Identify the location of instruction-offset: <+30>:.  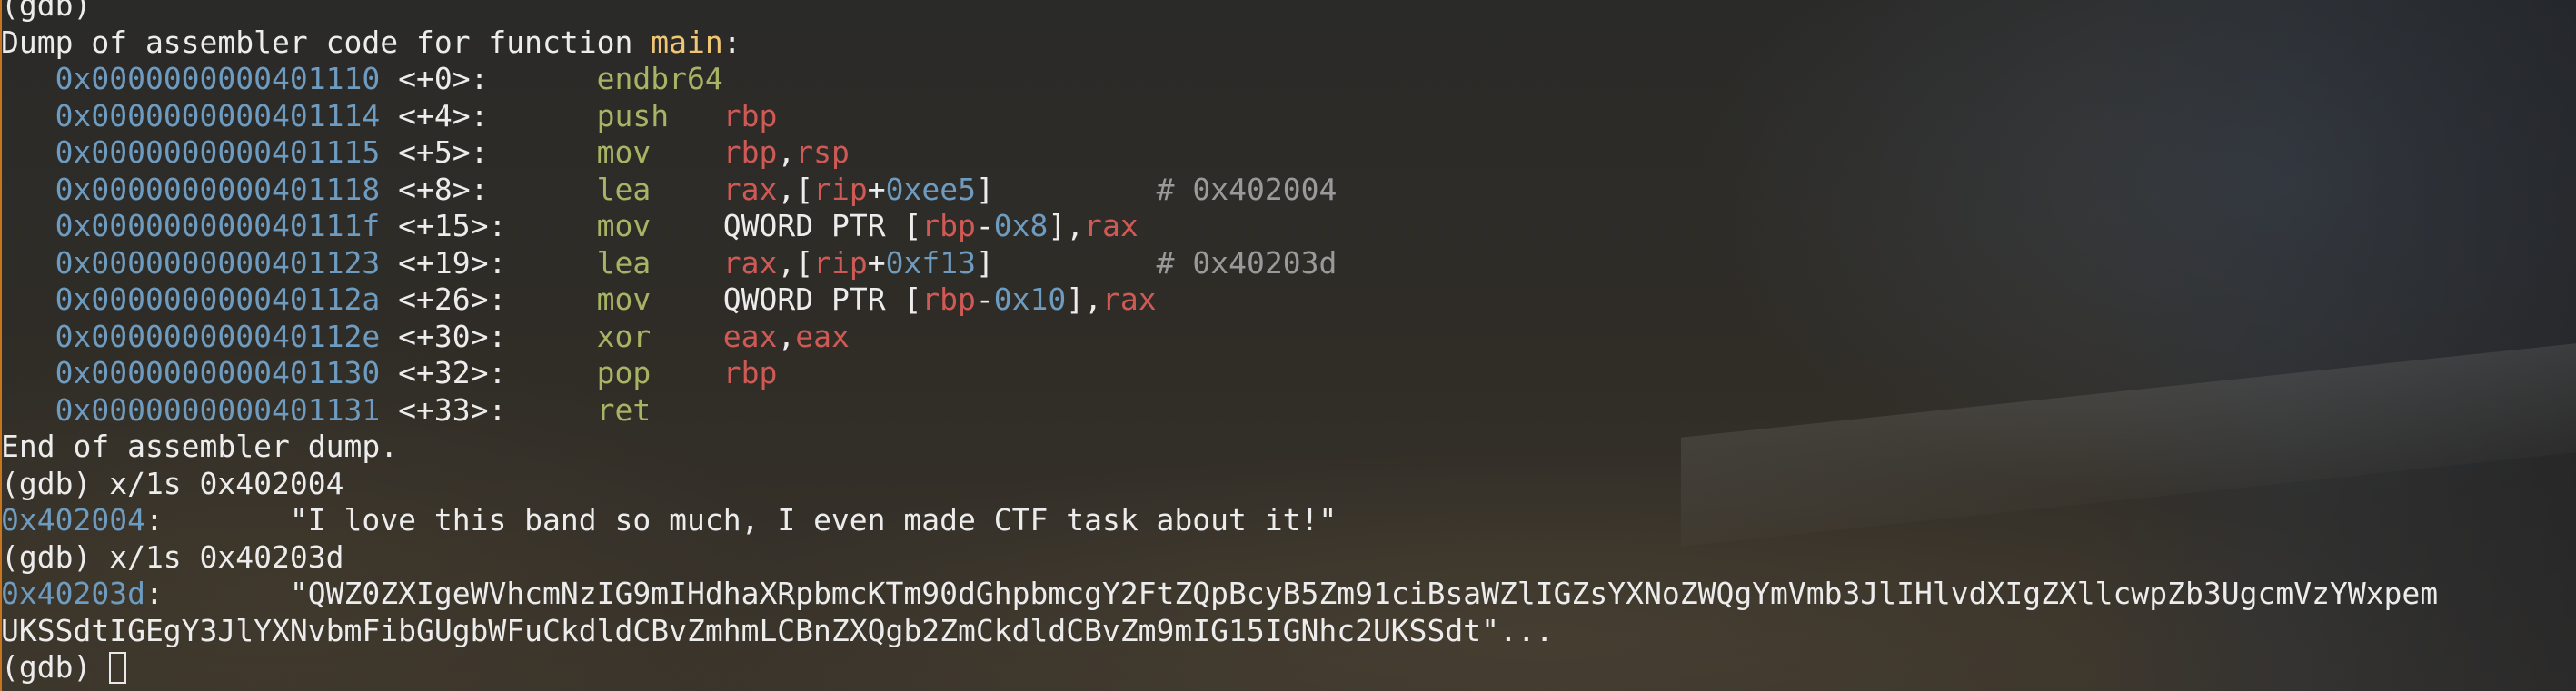
(452, 336).